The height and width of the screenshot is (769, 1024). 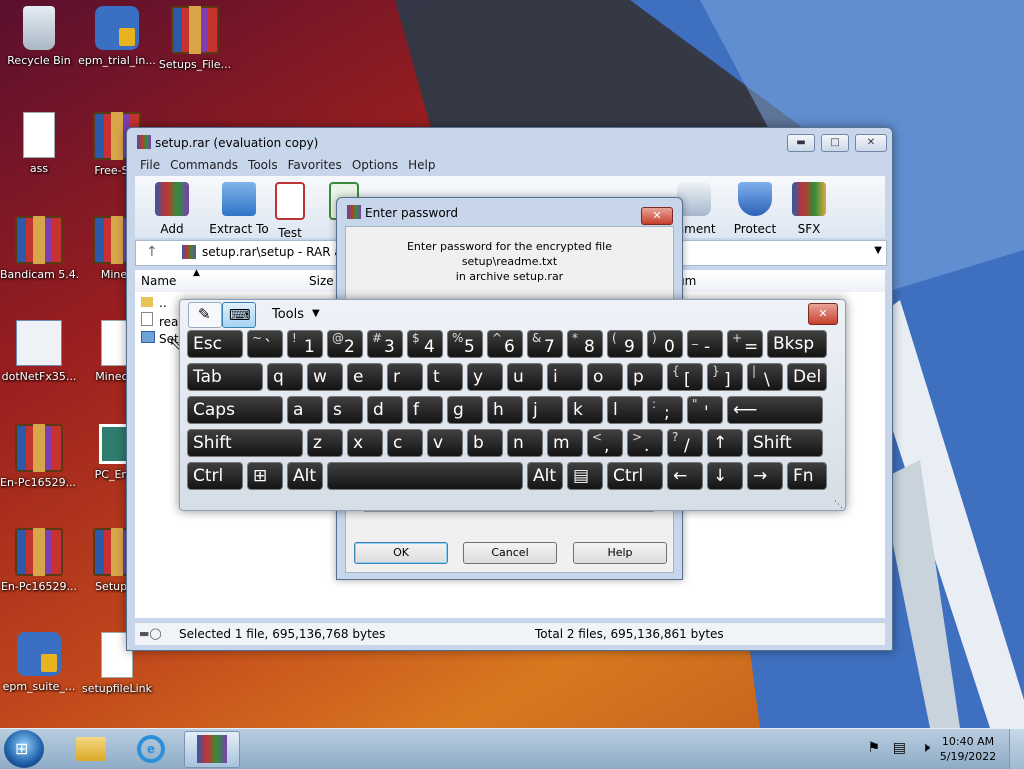 What do you see at coordinates (151, 748) in the screenshot?
I see `taskbar-internet-explorer: e` at bounding box center [151, 748].